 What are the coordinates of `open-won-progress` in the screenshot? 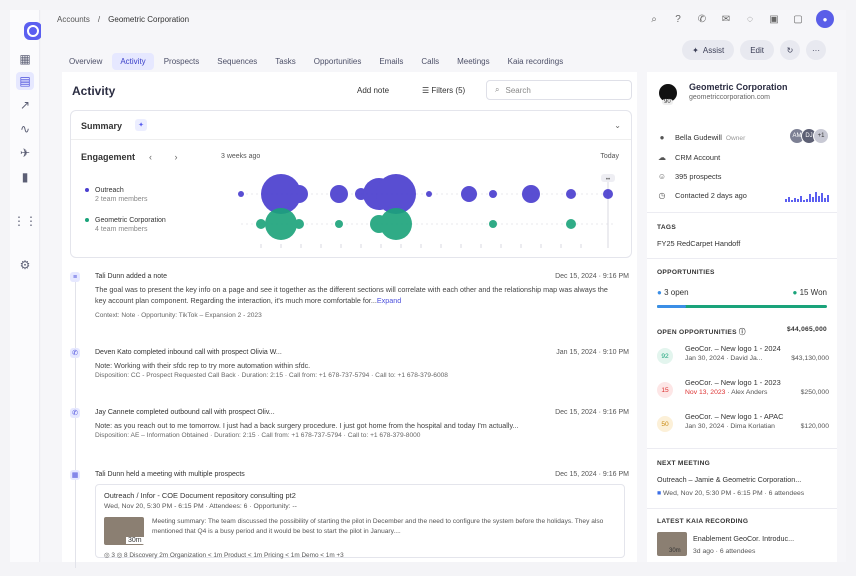 It's located at (742, 306).